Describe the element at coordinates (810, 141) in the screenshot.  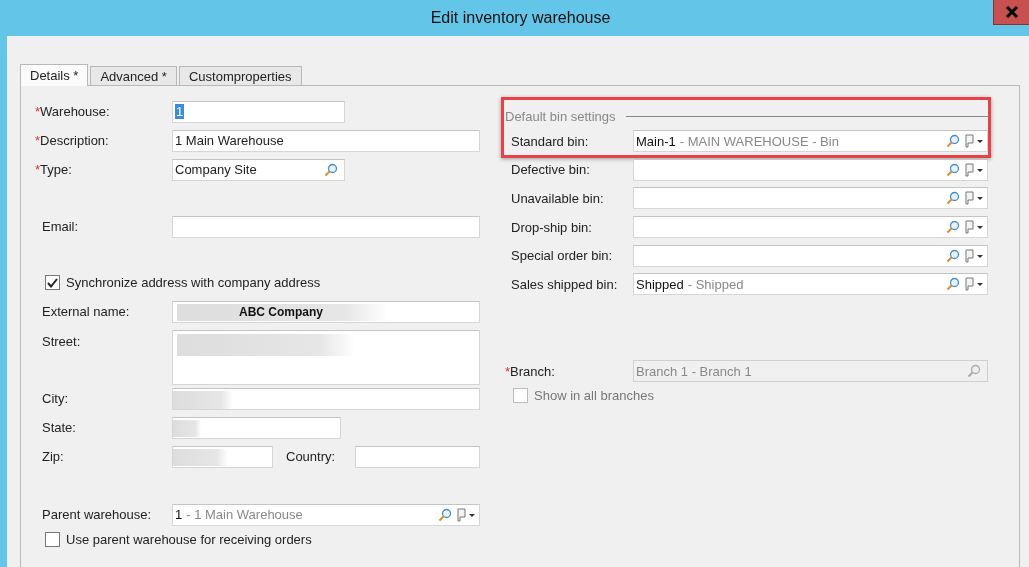
I see `lookup-field: Main-1 - MAIN WAREHOUSE - Bin` at that location.